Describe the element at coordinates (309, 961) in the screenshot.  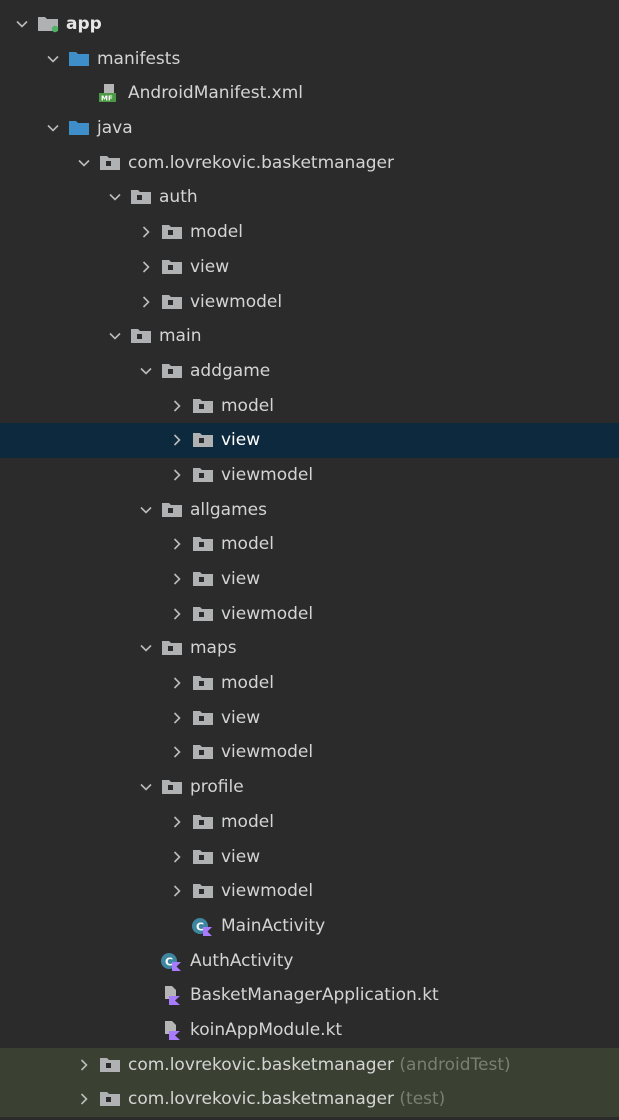
I see `tree-row: C AuthActivity` at that location.